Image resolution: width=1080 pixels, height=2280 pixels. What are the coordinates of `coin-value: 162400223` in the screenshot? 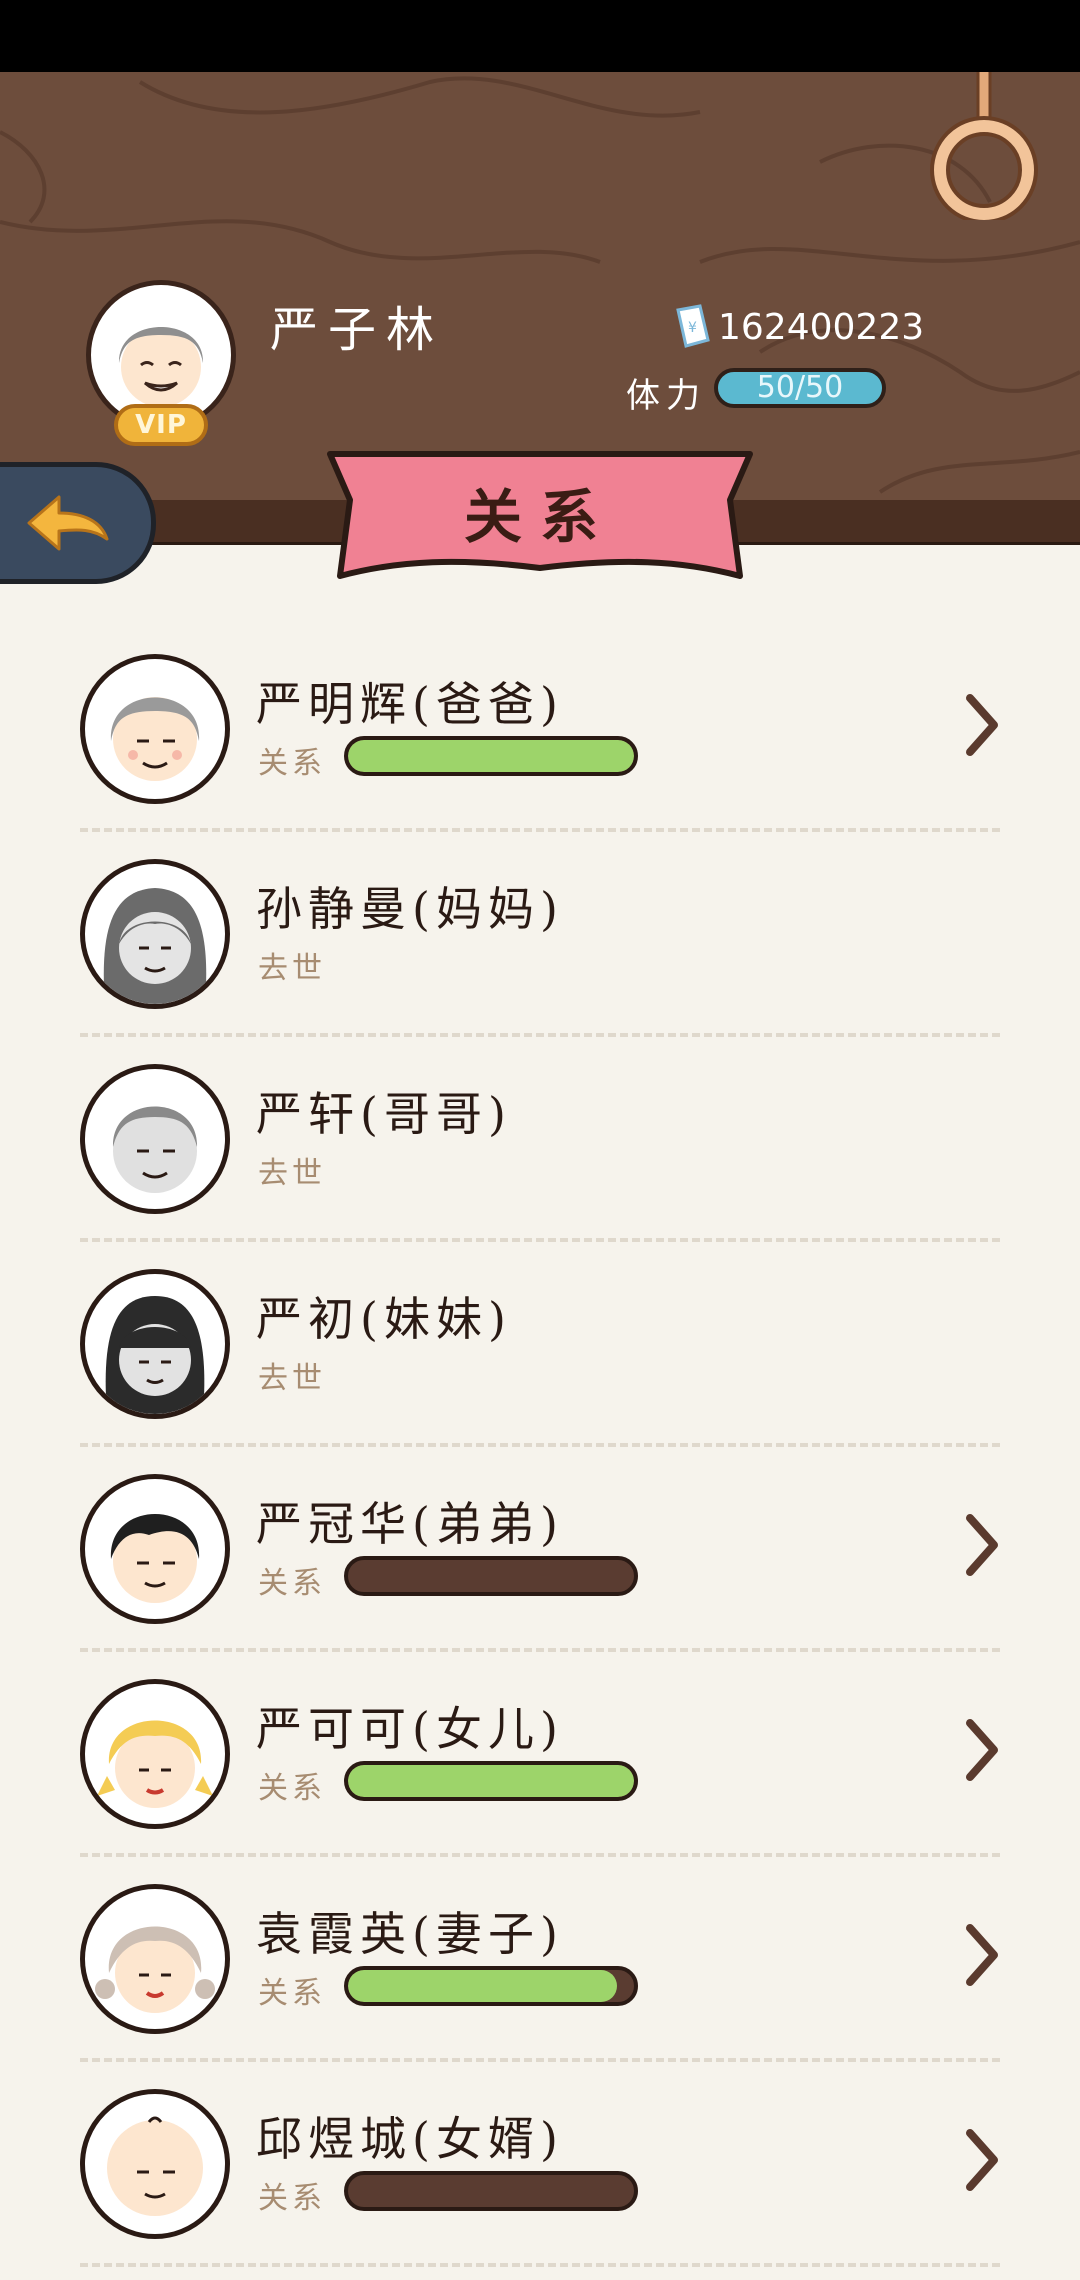 It's located at (821, 327).